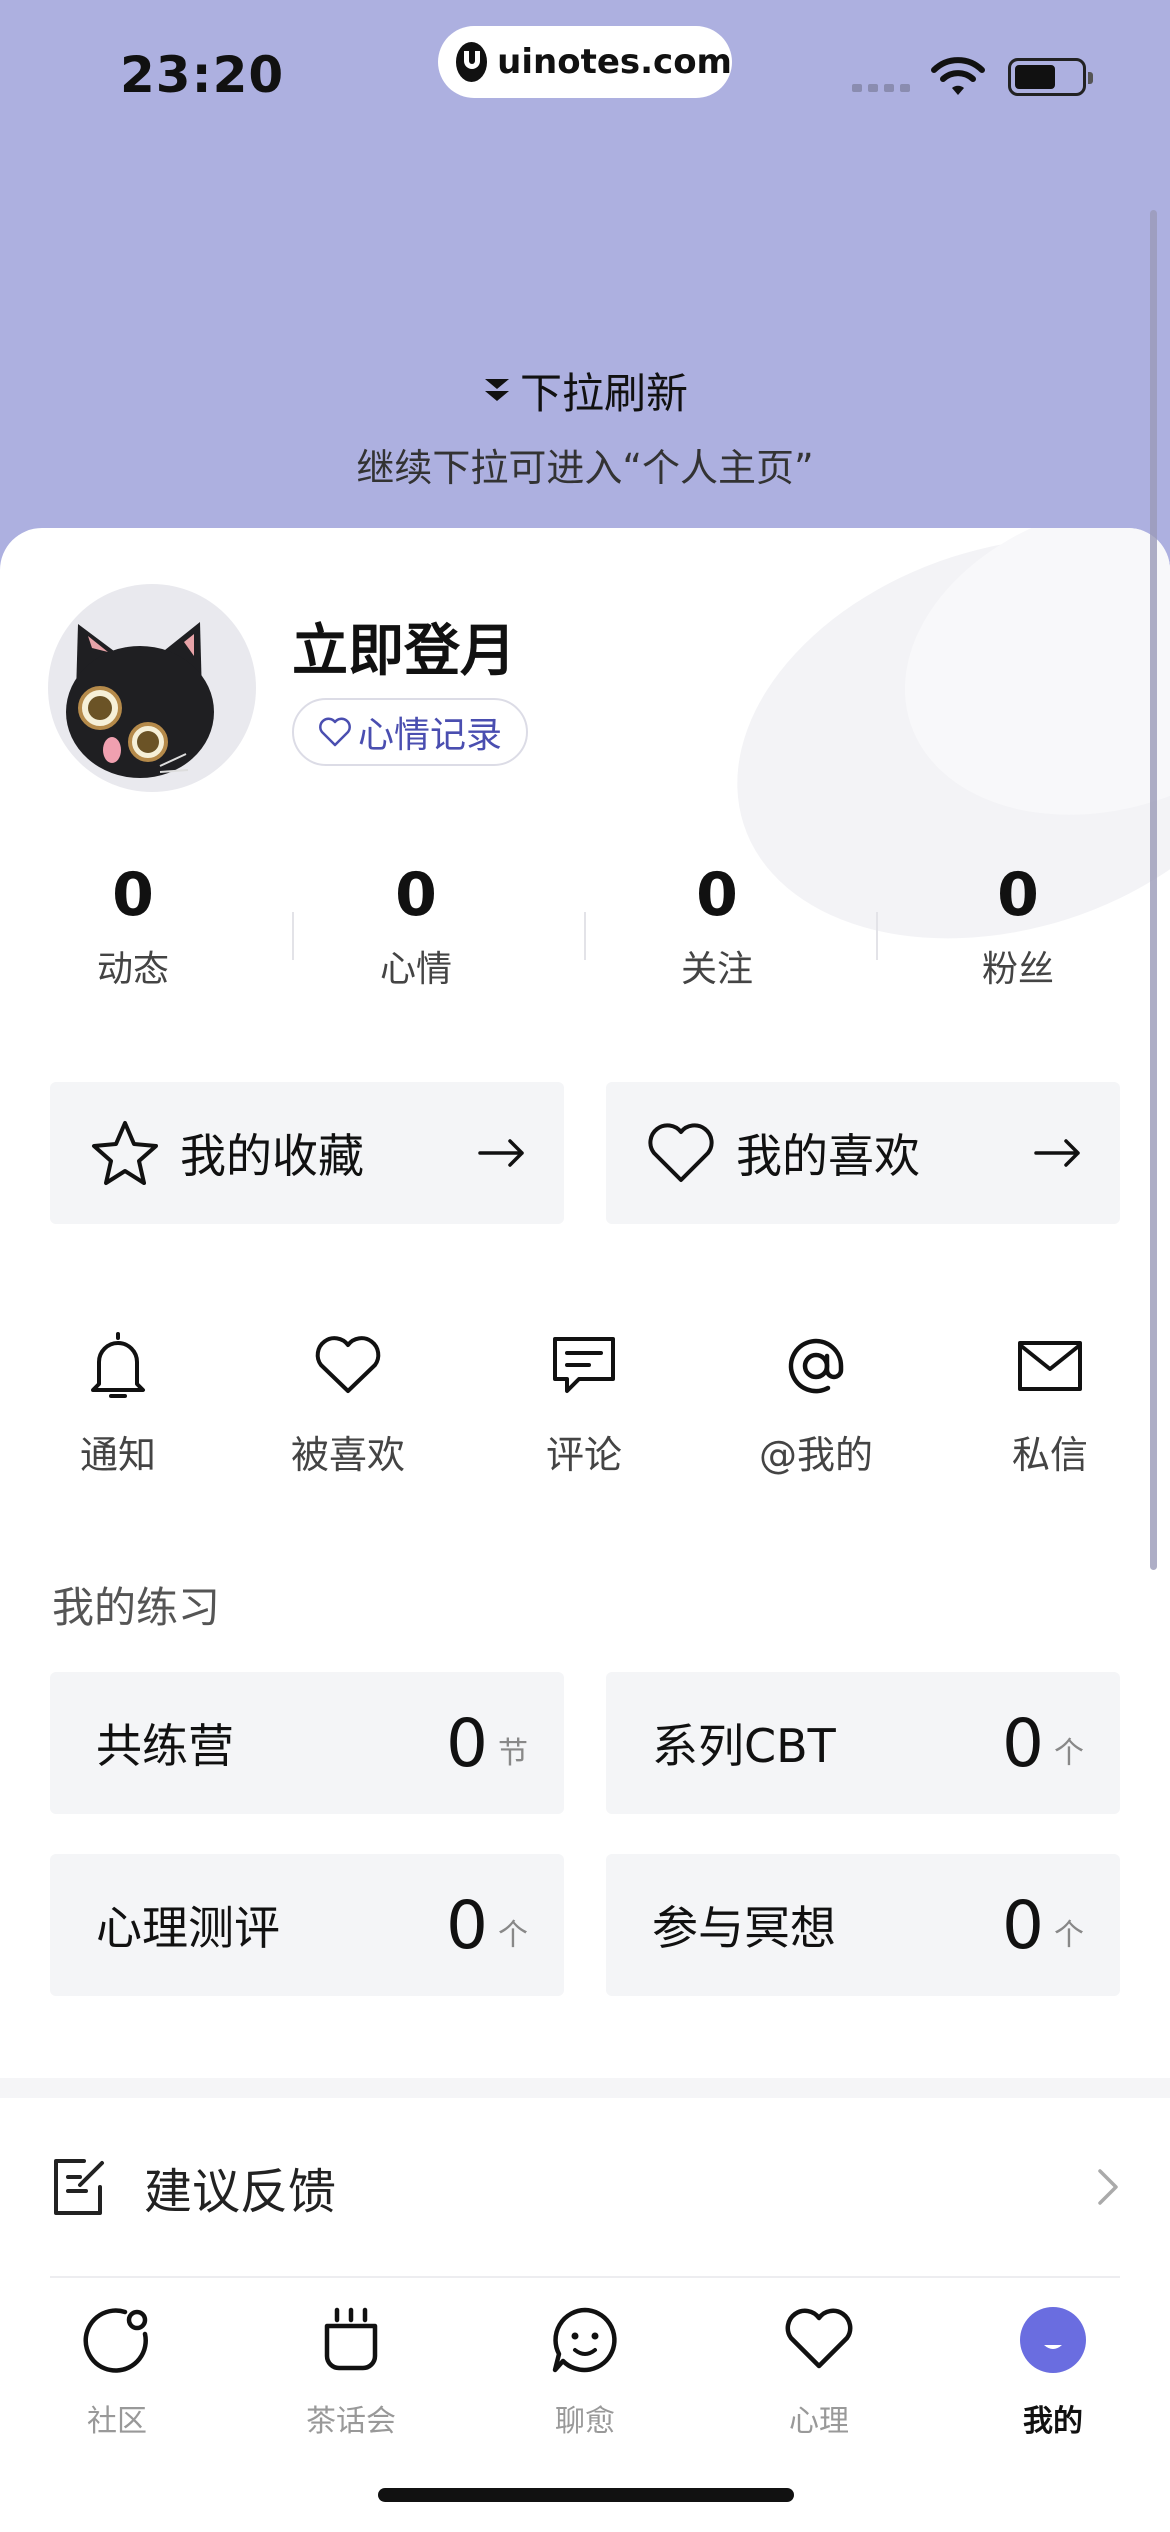  I want to click on practice-meditation: 参与冥想 0 个, so click(863, 1925).